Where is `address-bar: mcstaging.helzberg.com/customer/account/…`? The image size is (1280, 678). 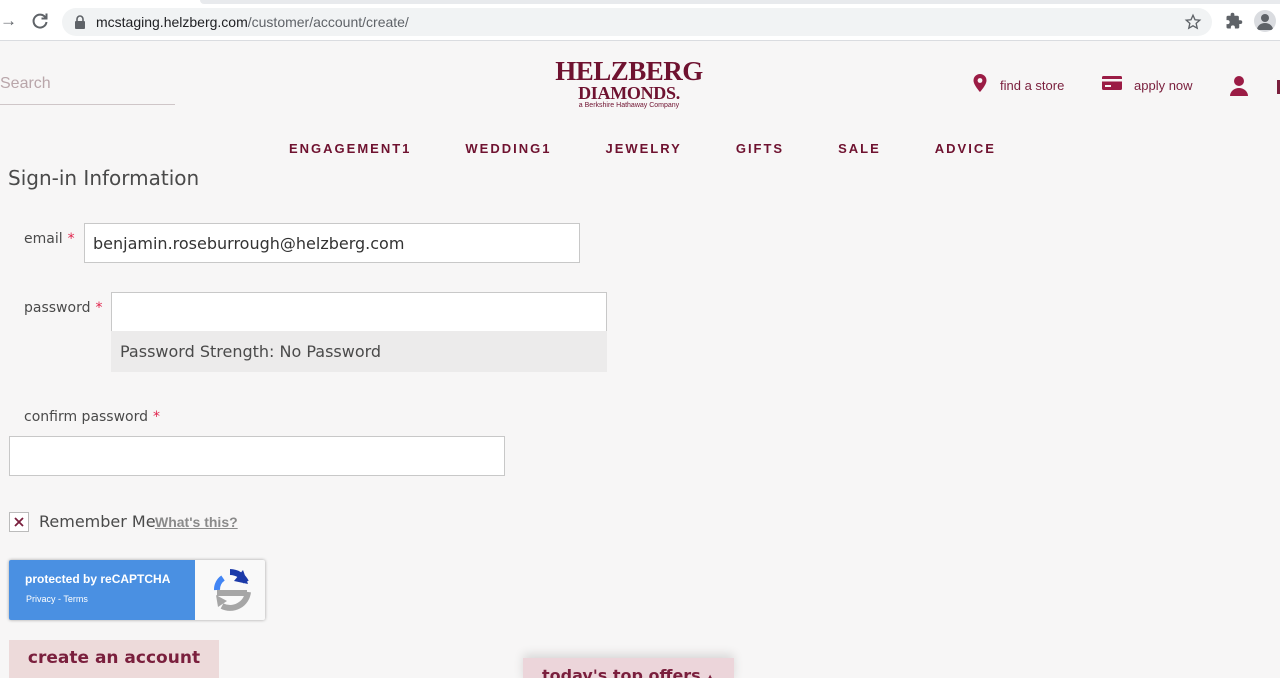
address-bar: mcstaging.helzberg.com/customer/account/… is located at coordinates (637, 22).